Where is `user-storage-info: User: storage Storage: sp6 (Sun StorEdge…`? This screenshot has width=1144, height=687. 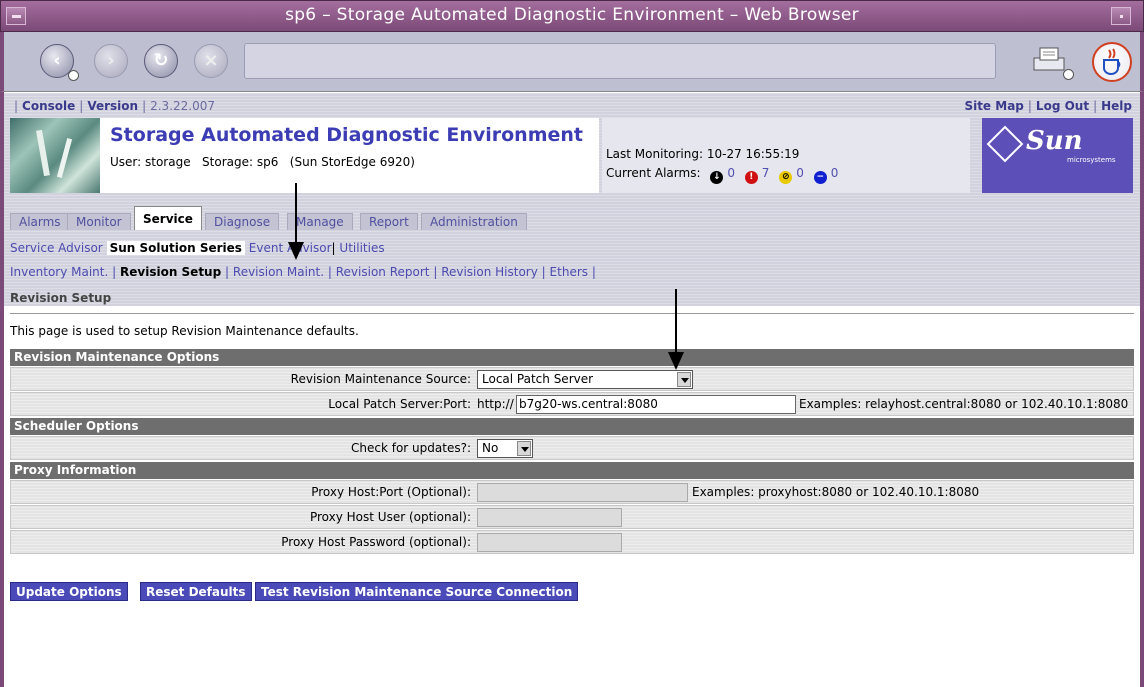 user-storage-info: User: storage Storage: sp6 (Sun StorEdge… is located at coordinates (262, 162).